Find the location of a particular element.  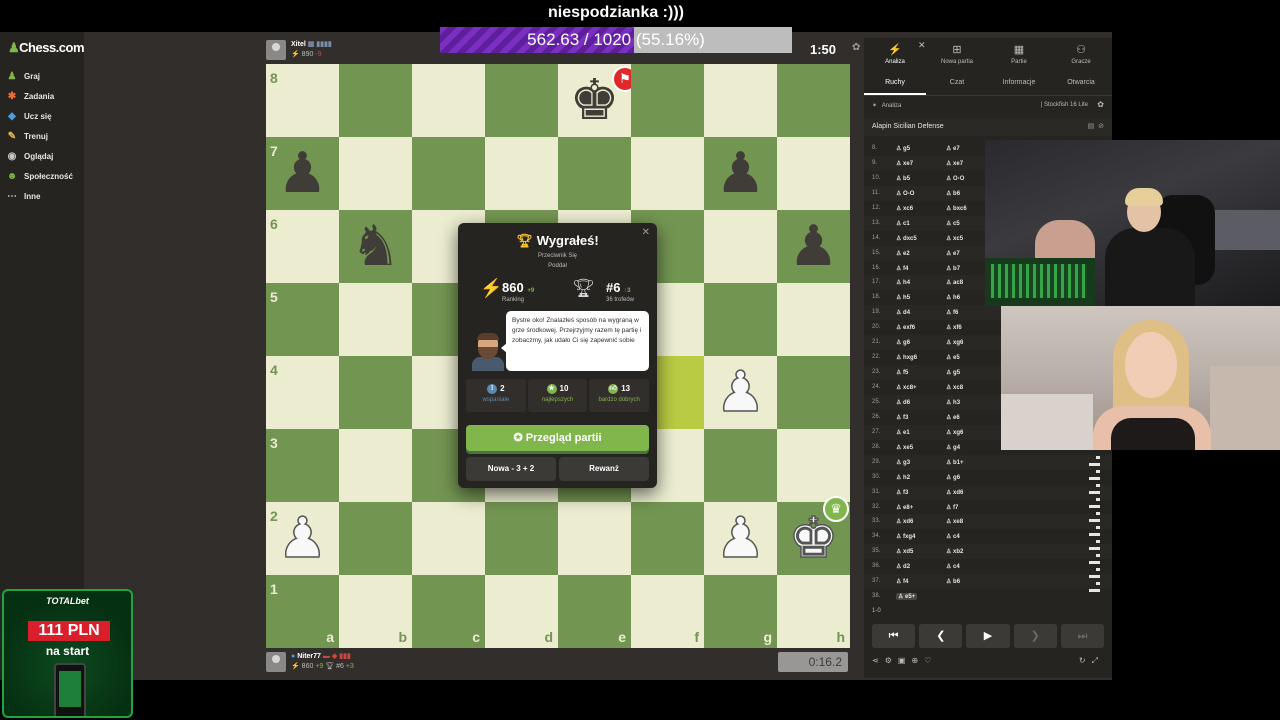

player-avatar is located at coordinates (276, 662).